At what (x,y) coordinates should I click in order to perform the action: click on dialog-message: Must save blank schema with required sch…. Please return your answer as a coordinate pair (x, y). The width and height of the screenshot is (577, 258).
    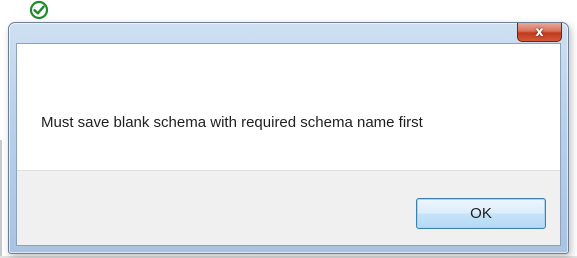
    Looking at the image, I should click on (232, 122).